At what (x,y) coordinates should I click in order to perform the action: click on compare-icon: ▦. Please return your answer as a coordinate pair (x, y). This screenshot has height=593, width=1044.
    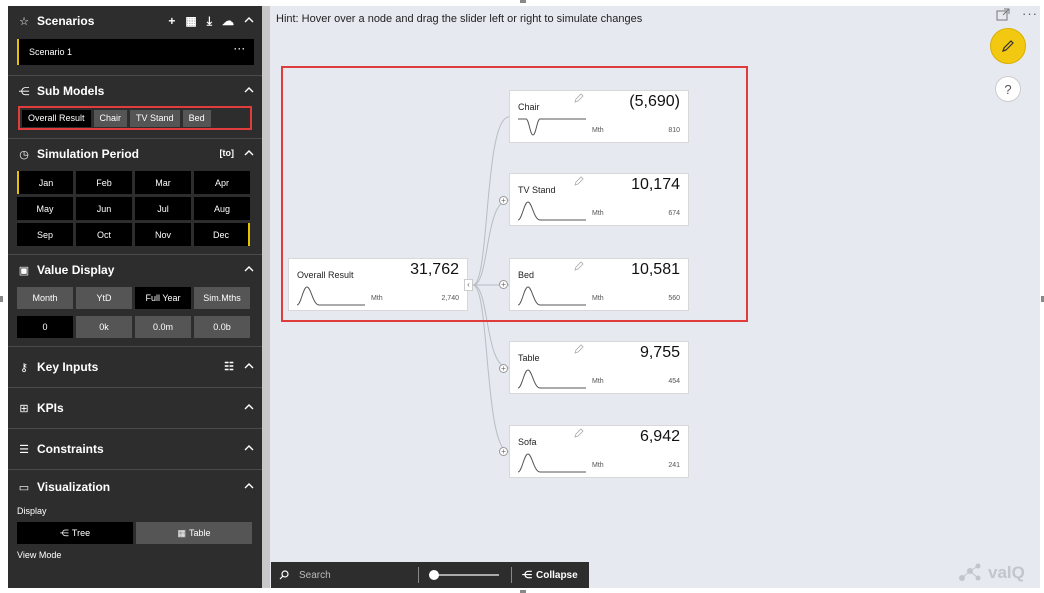
    Looking at the image, I should click on (190, 21).